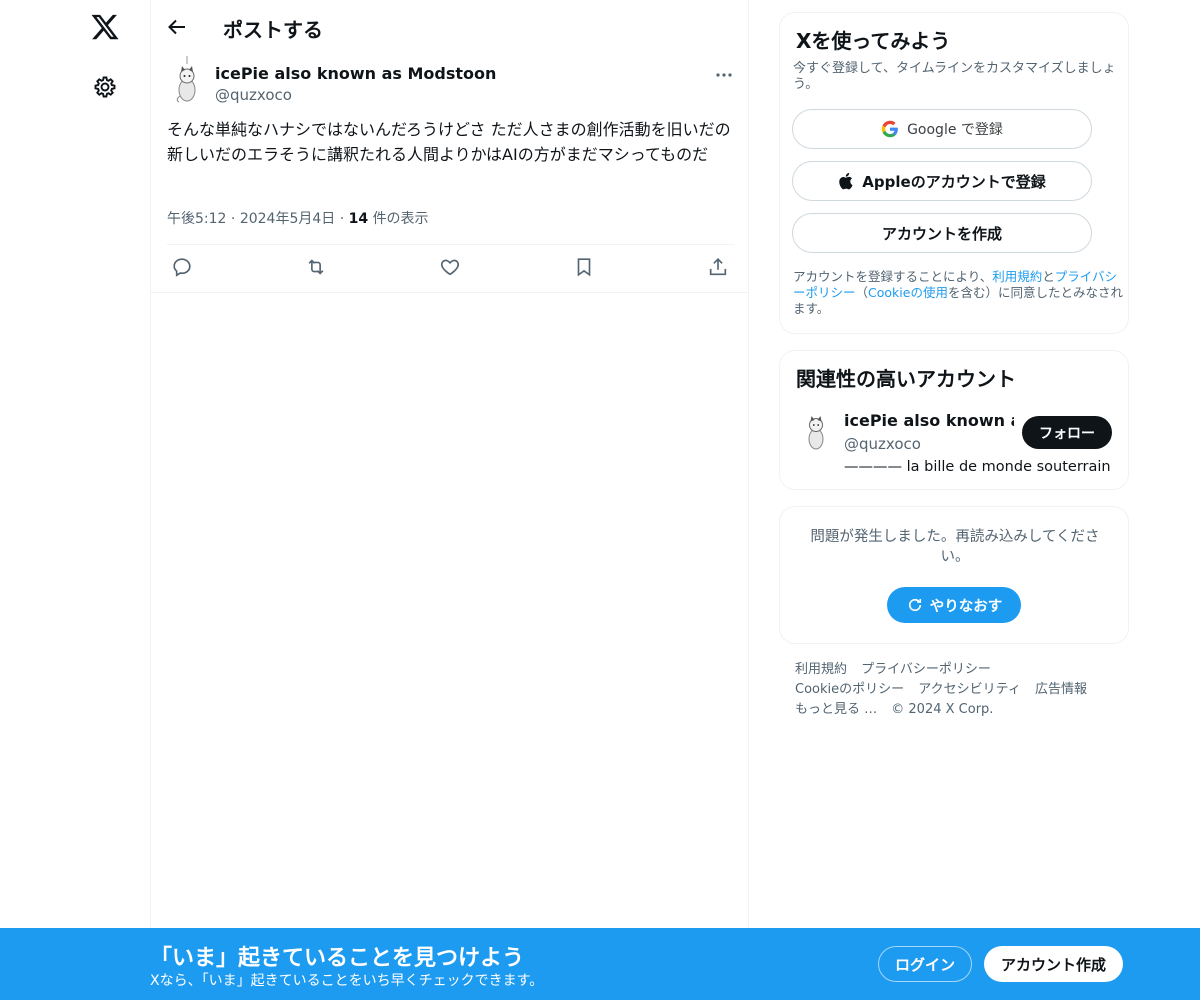  Describe the element at coordinates (954, 575) in the screenshot. I see `error-card: 問題が発生しました。再読み込みしてください。 やりなおす` at that location.